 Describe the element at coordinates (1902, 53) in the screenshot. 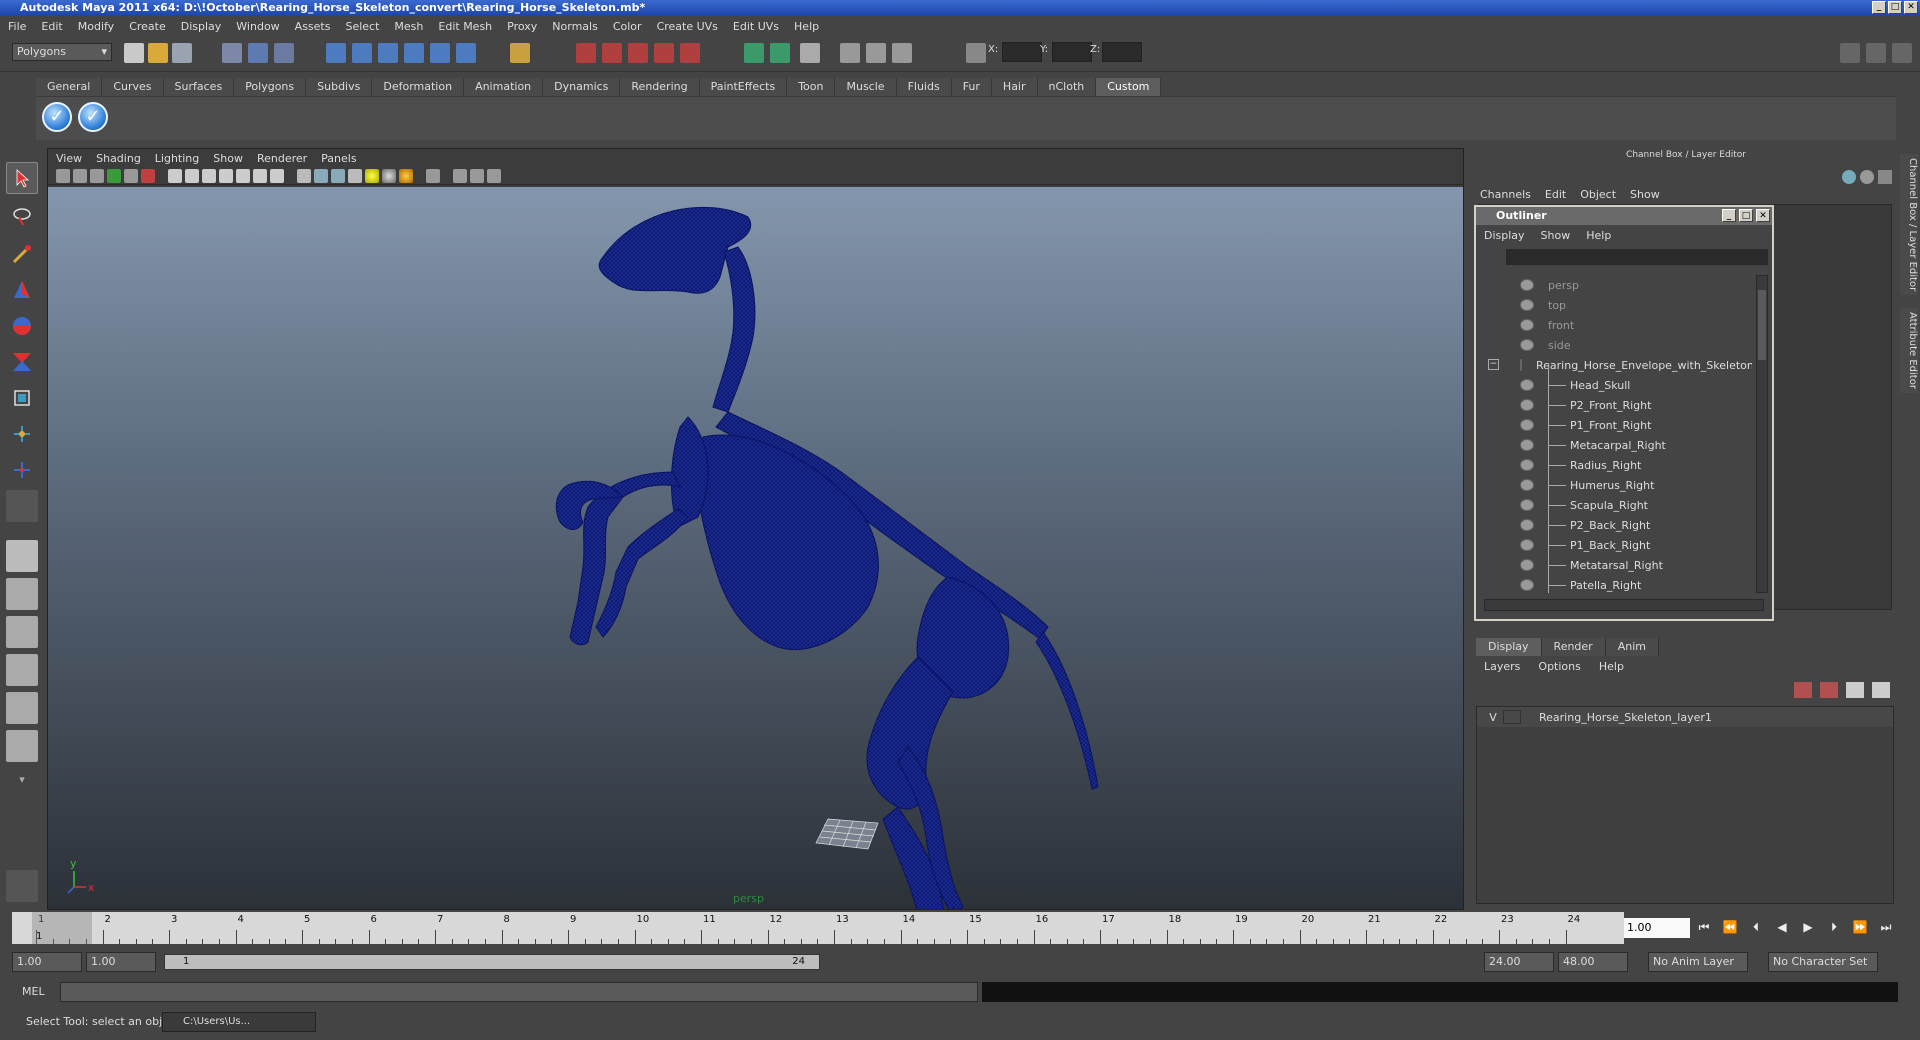

I see `channel-toggle-icon` at that location.